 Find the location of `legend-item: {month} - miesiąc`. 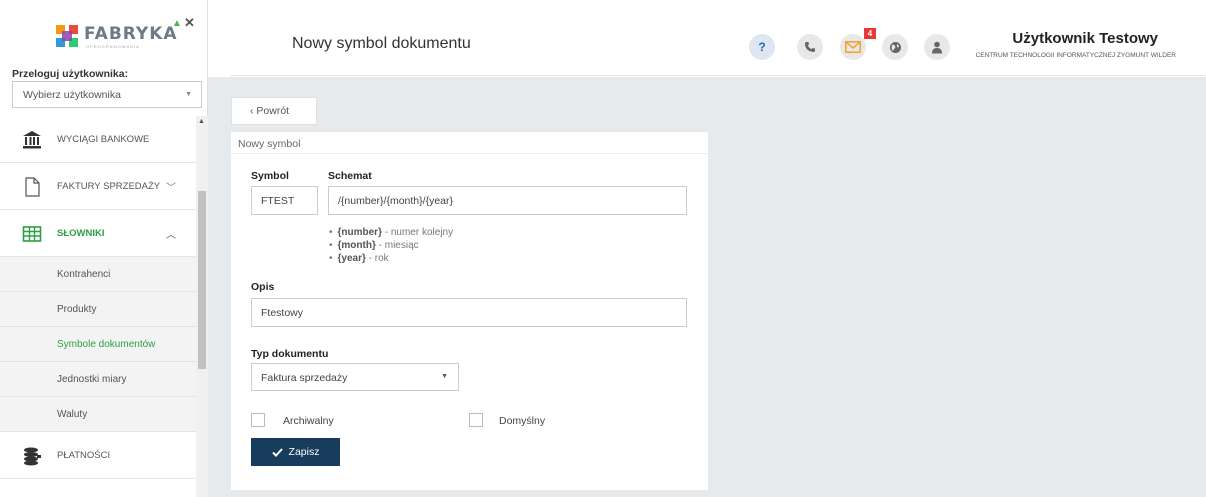

legend-item: {month} - miesiąc is located at coordinates (391, 245).